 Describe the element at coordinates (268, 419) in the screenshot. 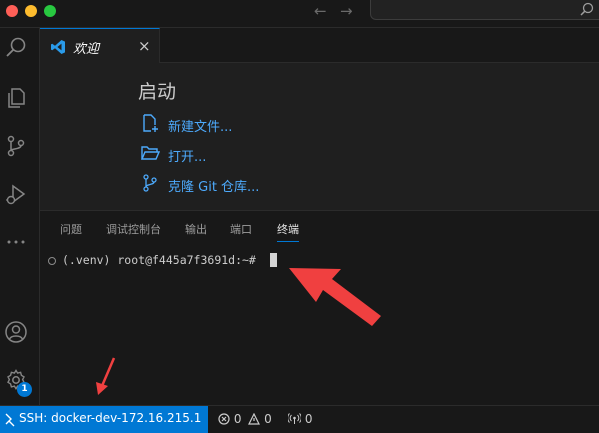

I see `warning-count: 0` at that location.